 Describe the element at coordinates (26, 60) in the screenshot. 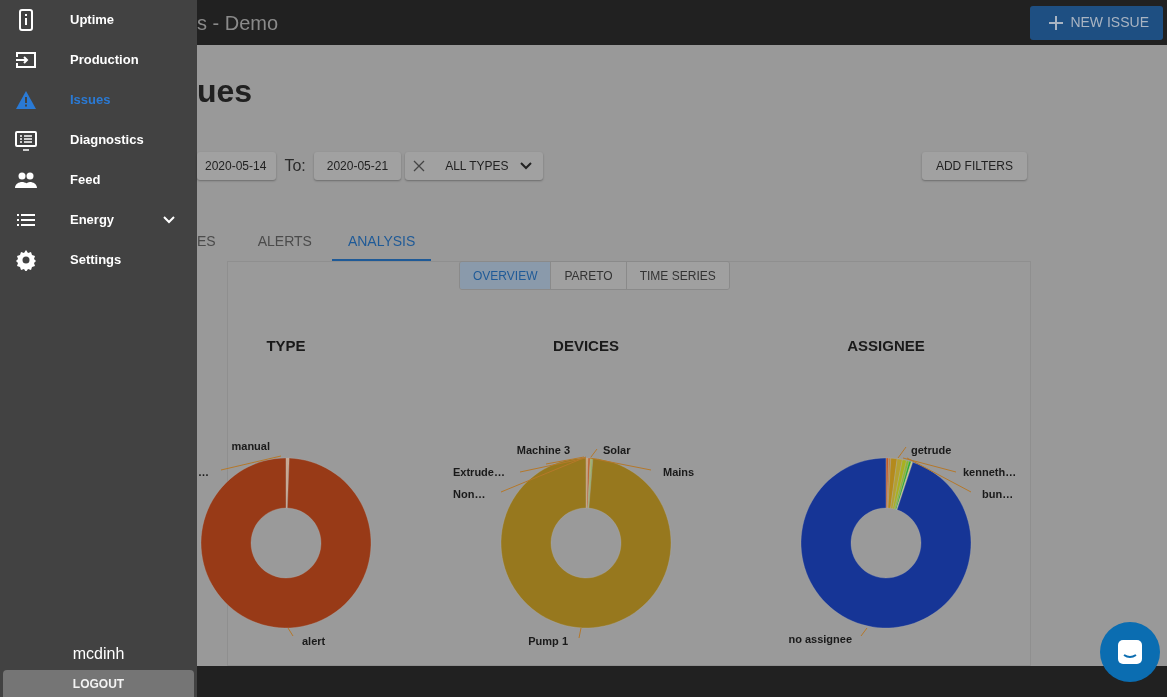

I see `input-icon` at that location.